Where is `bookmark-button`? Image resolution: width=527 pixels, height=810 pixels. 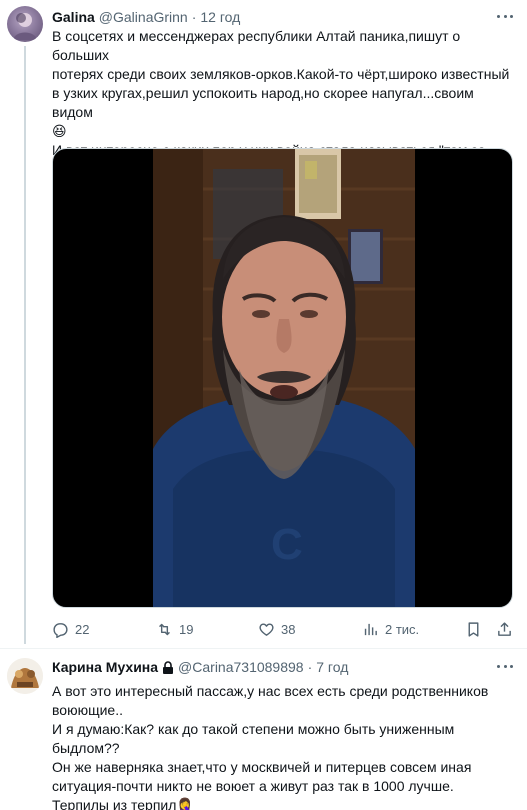
bookmark-button is located at coordinates (473, 629).